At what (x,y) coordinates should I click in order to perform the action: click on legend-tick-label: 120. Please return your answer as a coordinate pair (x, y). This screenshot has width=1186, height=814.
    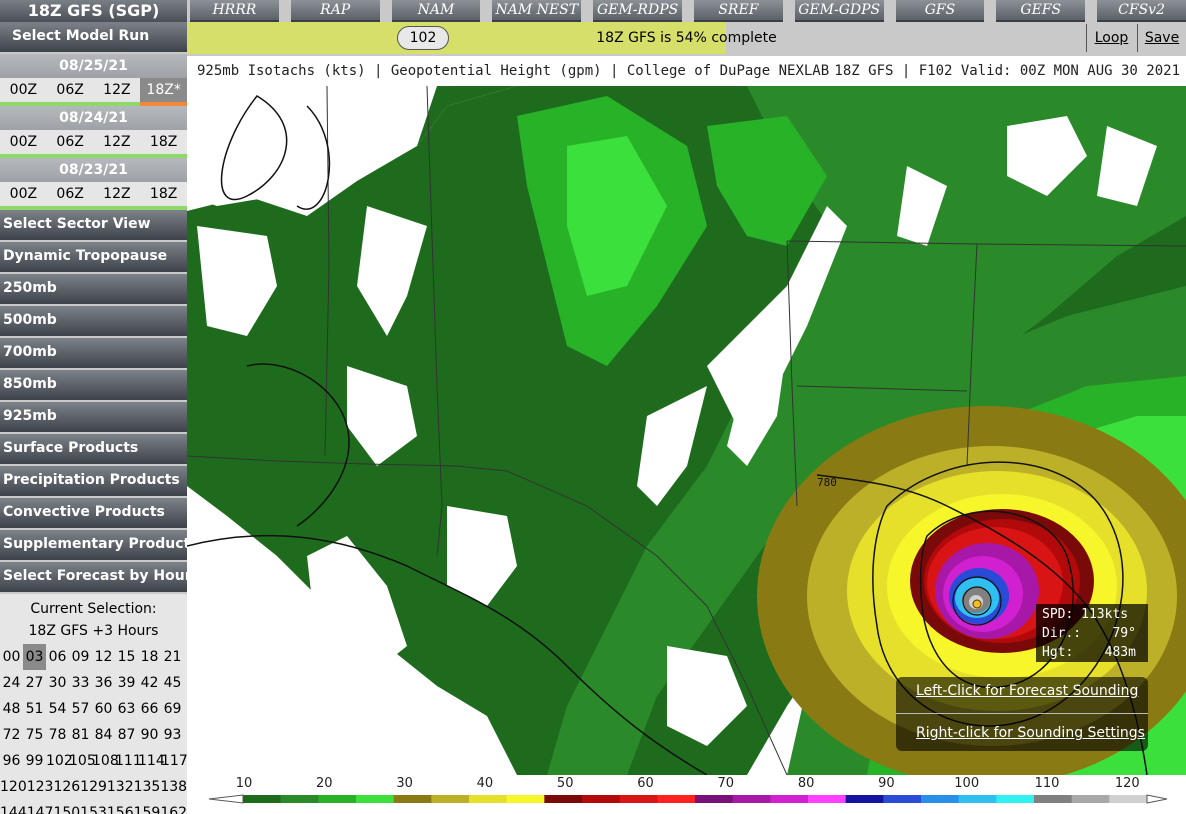
    Looking at the image, I should click on (1127, 783).